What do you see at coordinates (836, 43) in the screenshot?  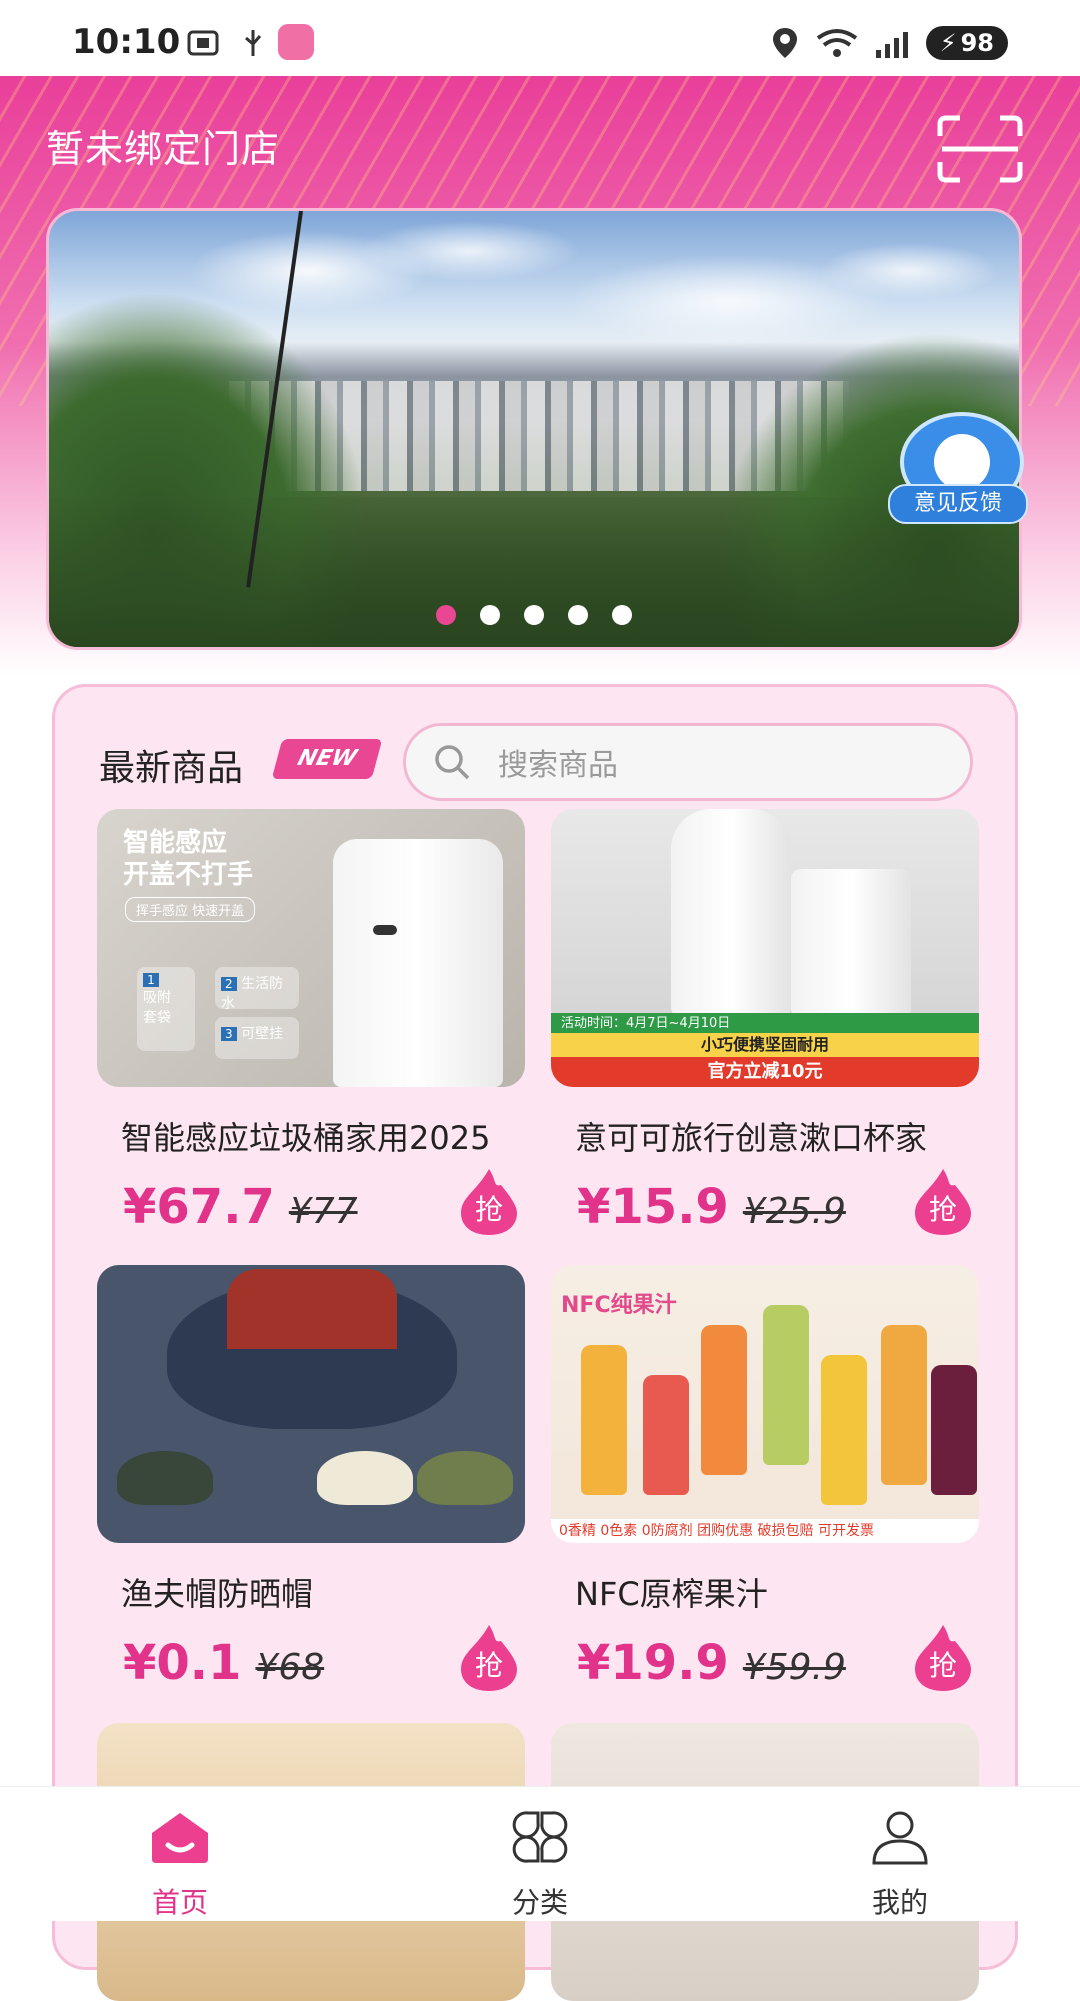 I see `wifi-icon` at bounding box center [836, 43].